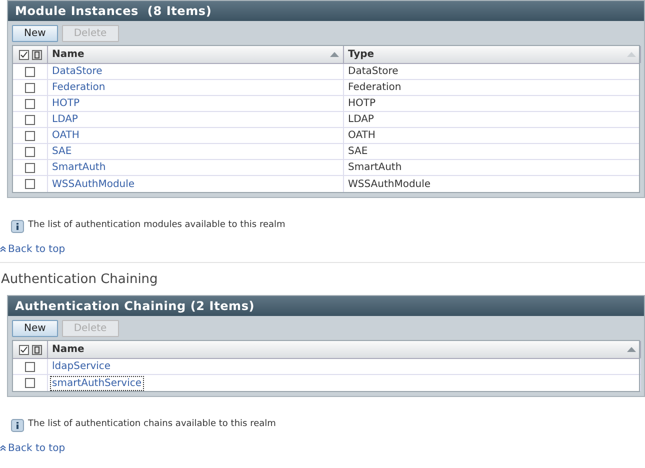 This screenshot has height=468, width=645. Describe the element at coordinates (373, 72) in the screenshot. I see `table-cell-text: DataStore` at that location.